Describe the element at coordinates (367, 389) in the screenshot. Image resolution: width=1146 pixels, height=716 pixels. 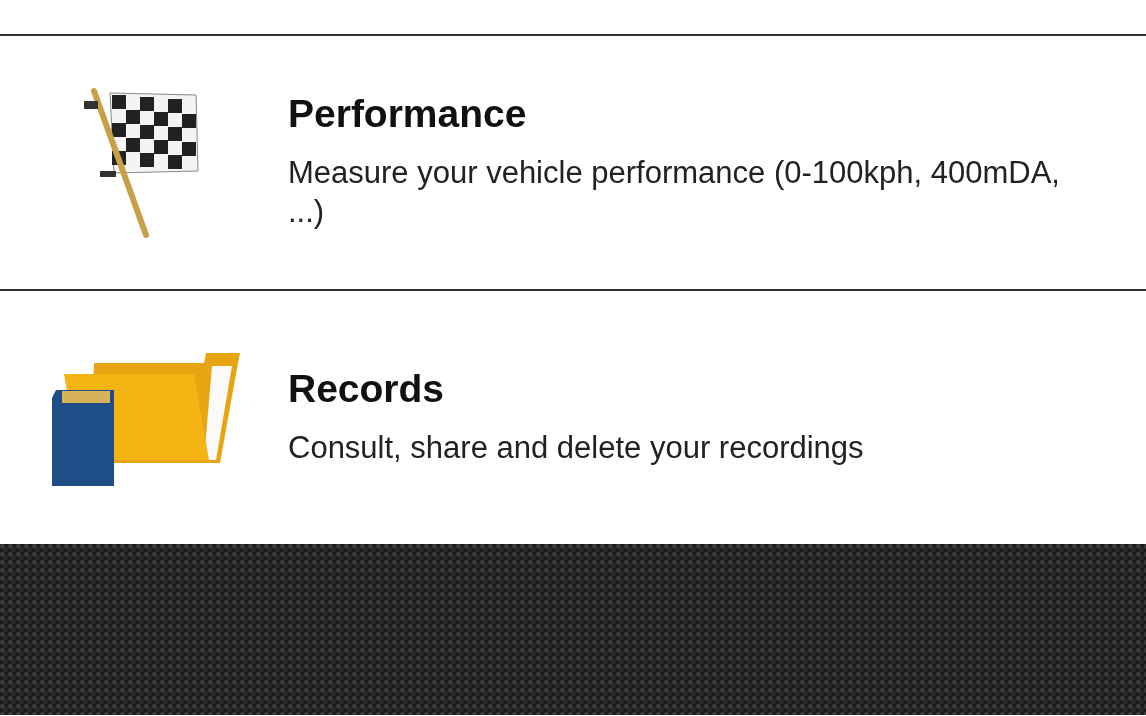
I see `item-title: Records` at that location.